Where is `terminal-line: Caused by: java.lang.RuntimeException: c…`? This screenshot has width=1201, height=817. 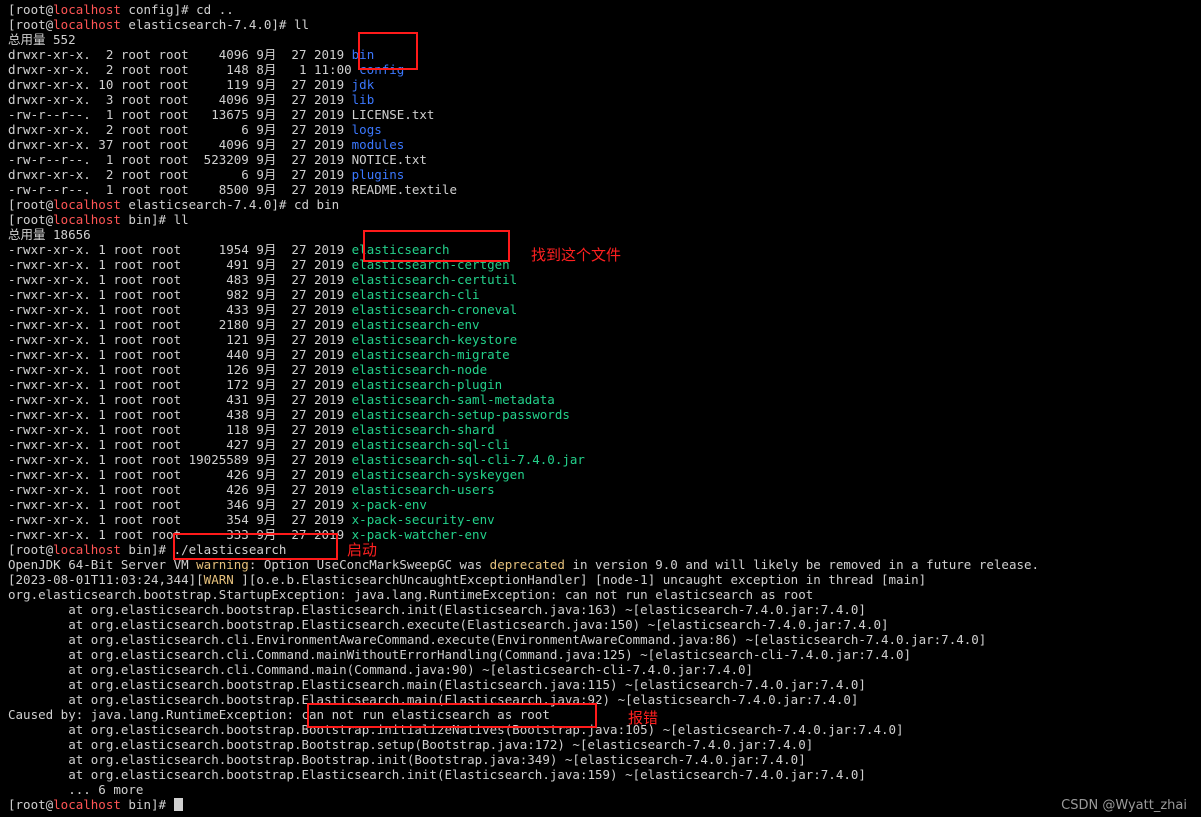
terminal-line: Caused by: java.lang.RuntimeException: c… is located at coordinates (604, 714).